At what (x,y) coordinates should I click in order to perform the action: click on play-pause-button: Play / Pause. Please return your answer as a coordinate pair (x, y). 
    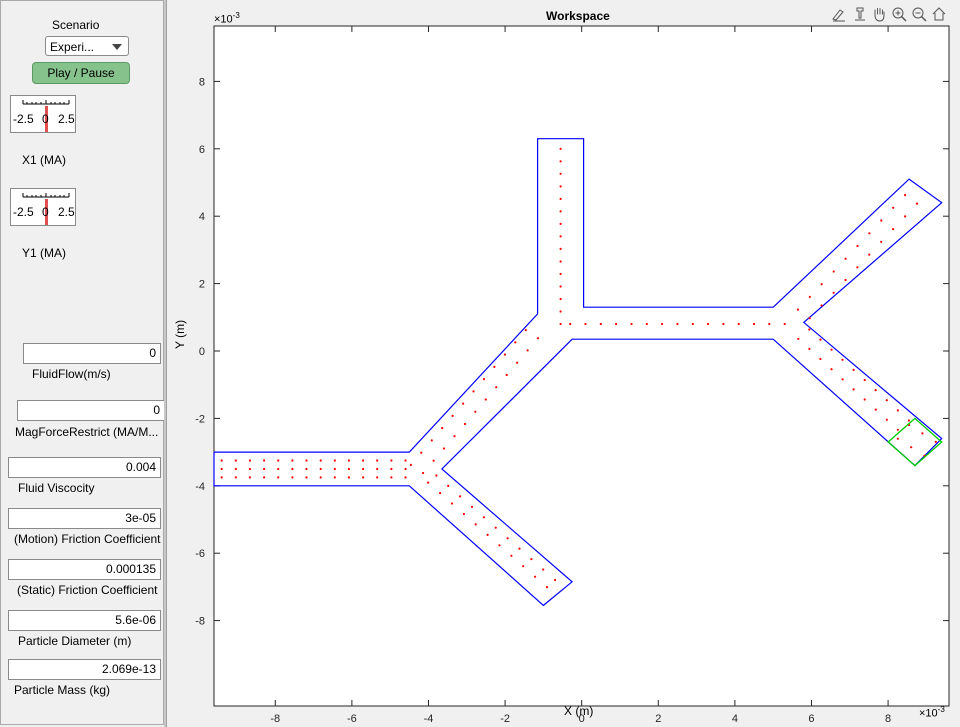
    Looking at the image, I should click on (81, 73).